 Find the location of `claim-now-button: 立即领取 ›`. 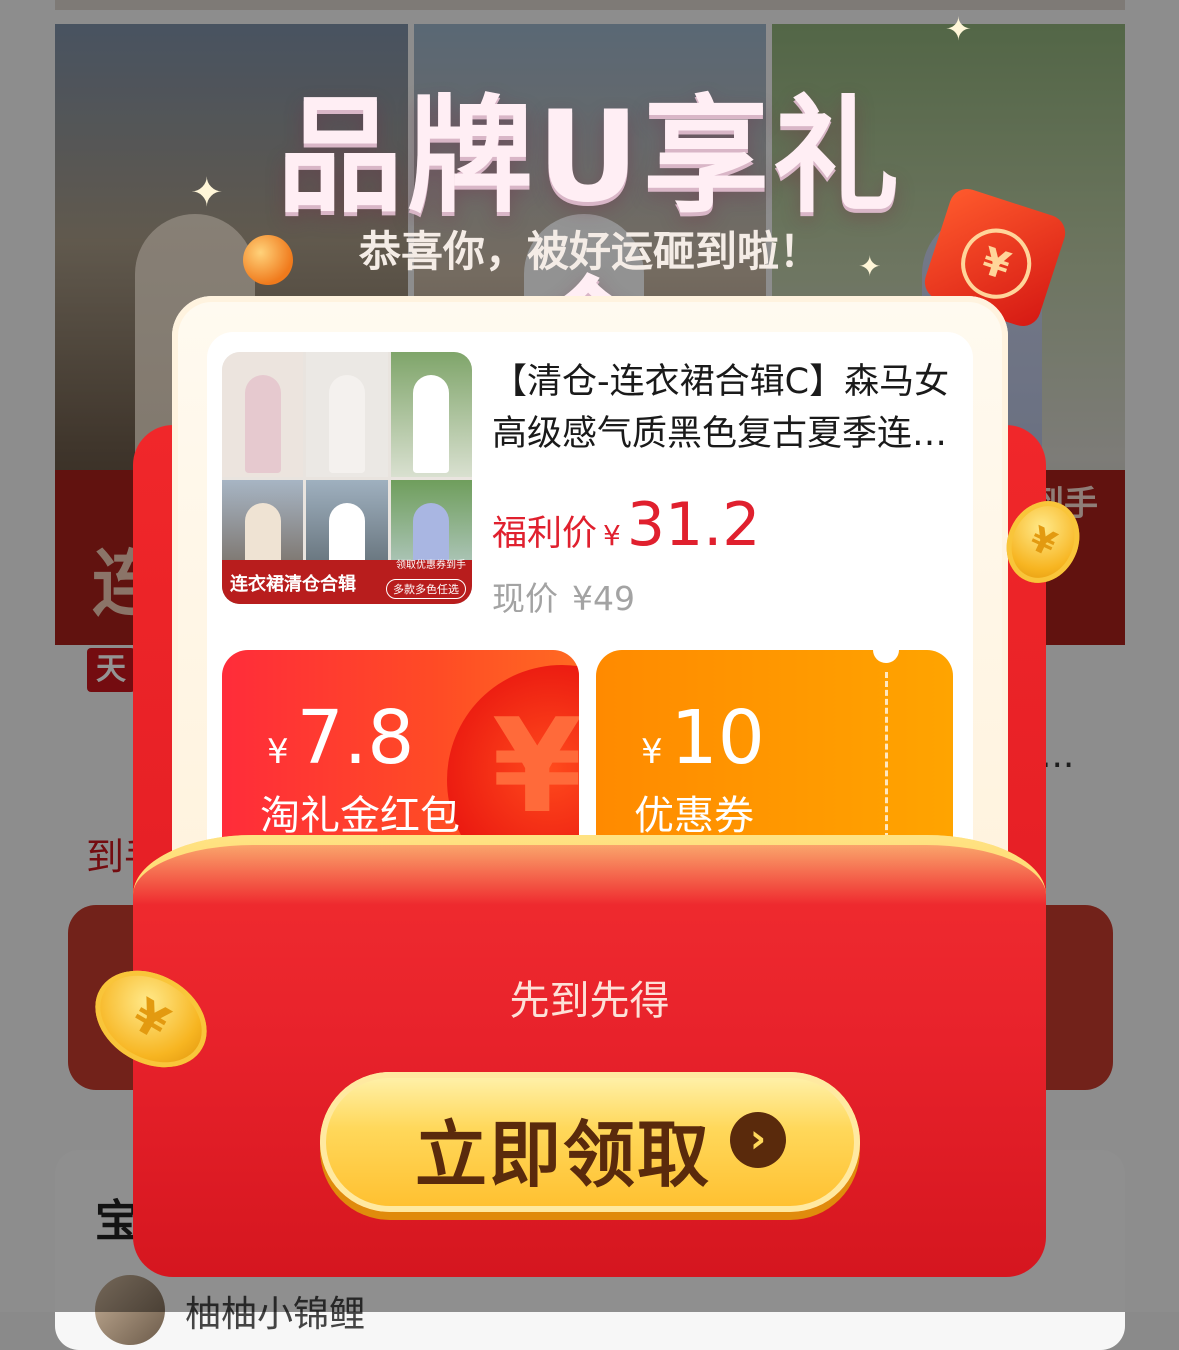

claim-now-button: 立即领取 › is located at coordinates (590, 1142).